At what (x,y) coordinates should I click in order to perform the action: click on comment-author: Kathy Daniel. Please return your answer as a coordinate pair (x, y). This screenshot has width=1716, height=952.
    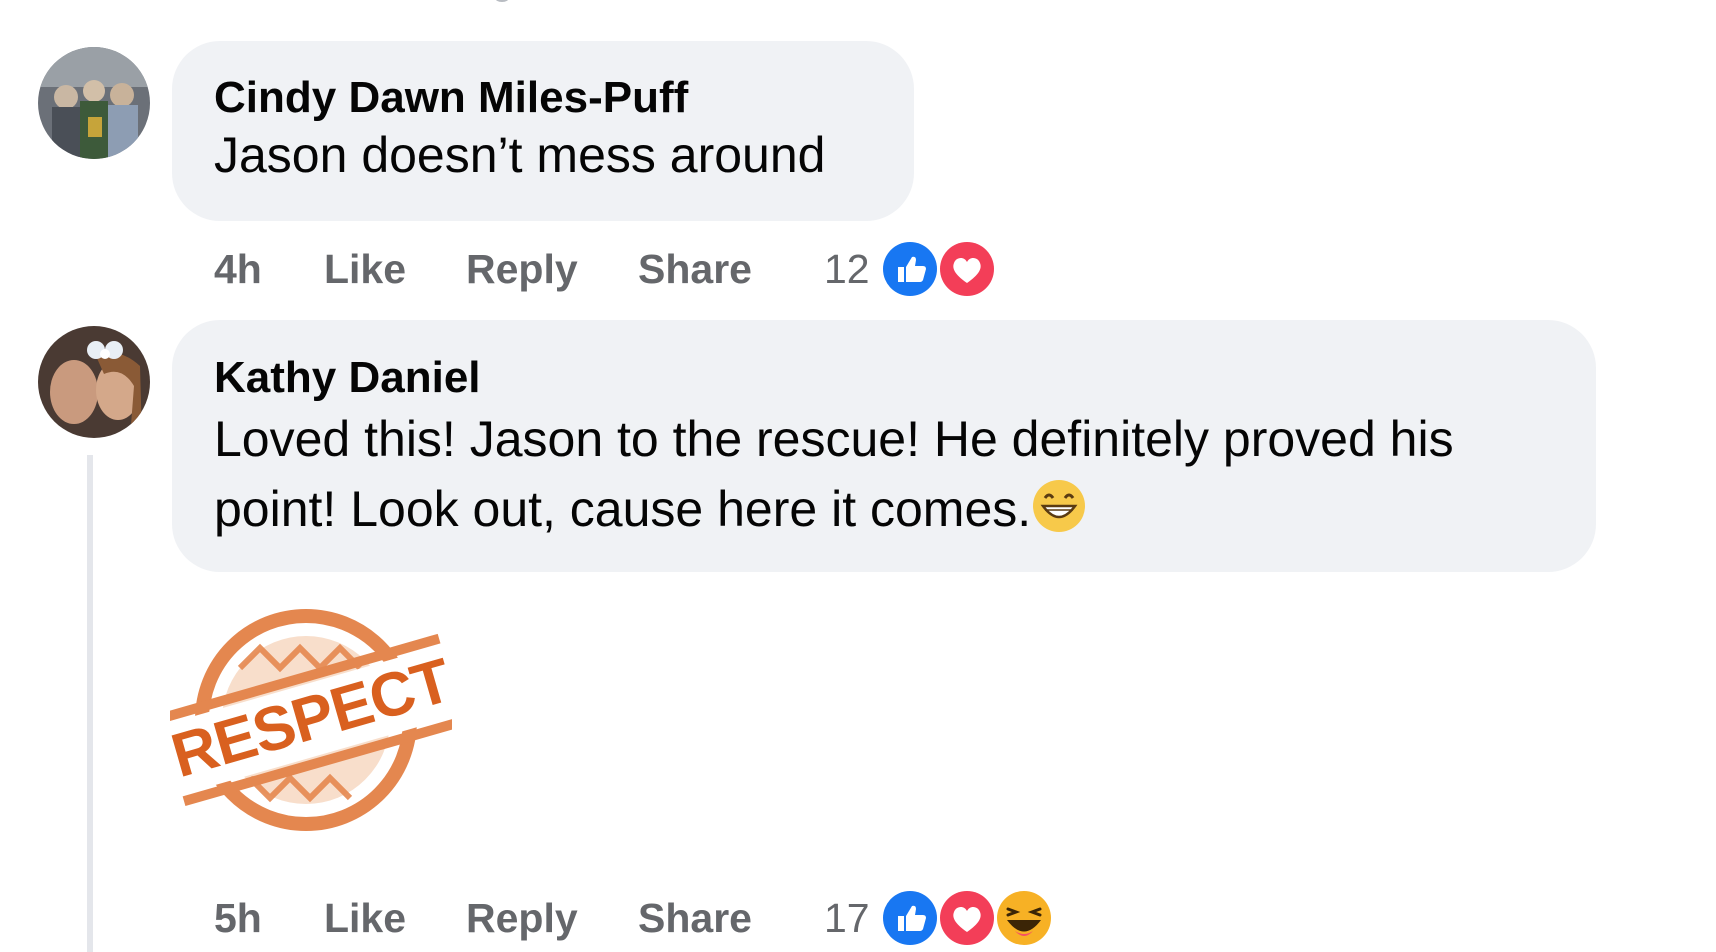
    Looking at the image, I should click on (905, 378).